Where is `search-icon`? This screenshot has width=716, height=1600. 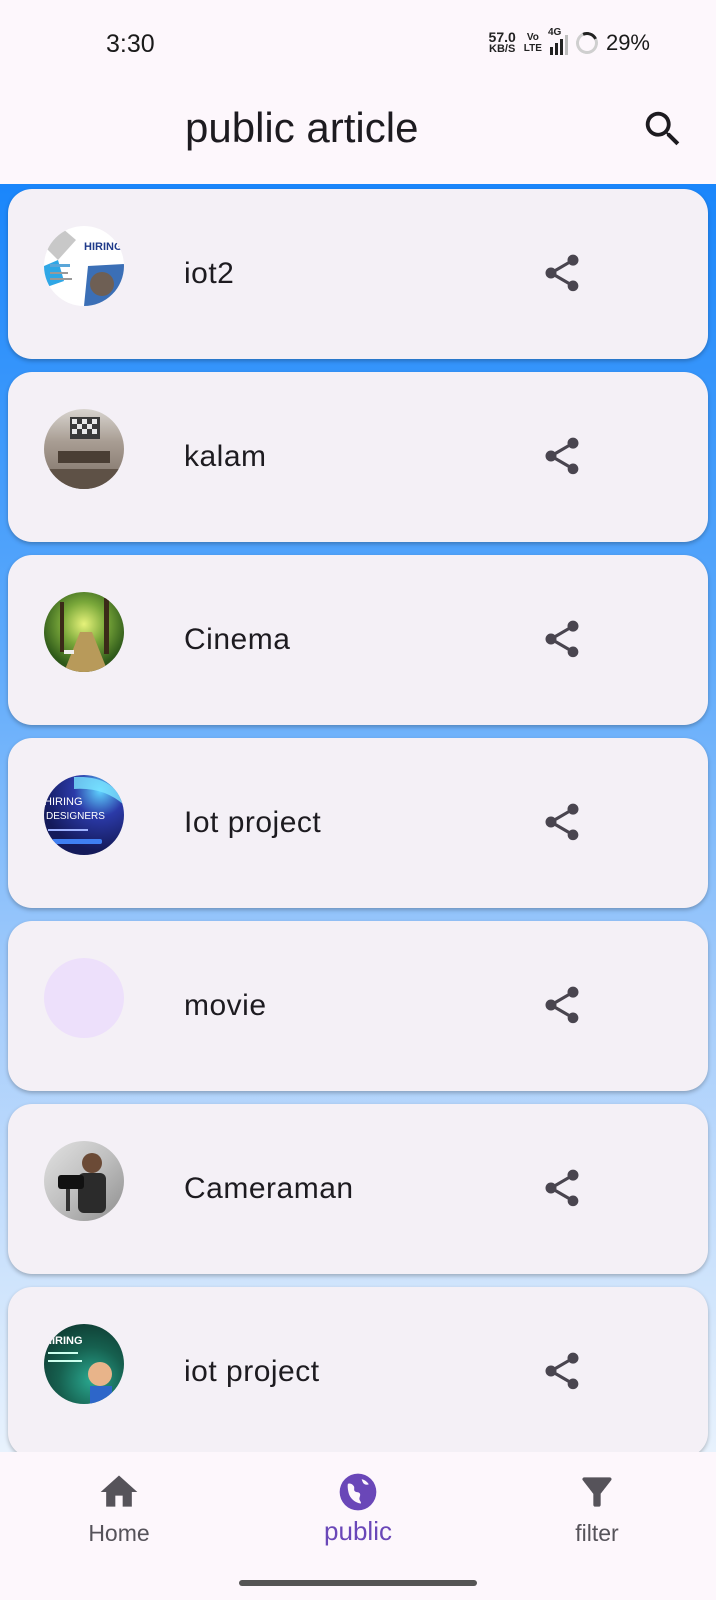
search-icon is located at coordinates (662, 128).